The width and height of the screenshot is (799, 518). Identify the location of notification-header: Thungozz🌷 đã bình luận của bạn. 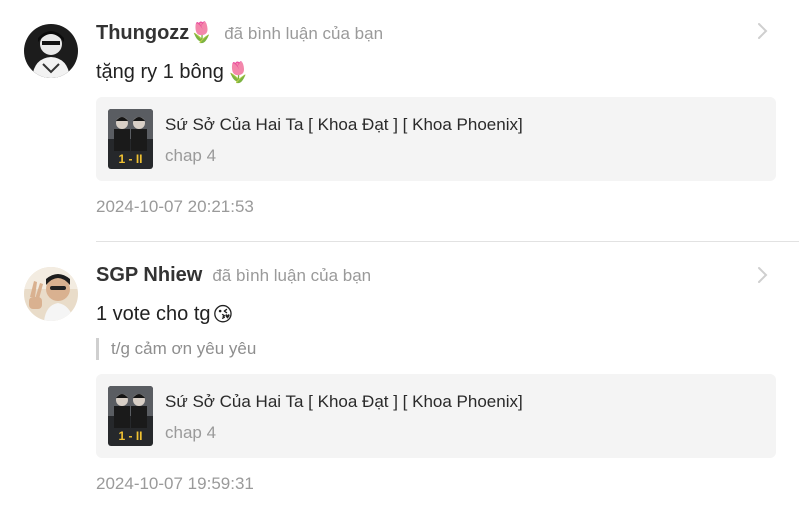
(239, 32).